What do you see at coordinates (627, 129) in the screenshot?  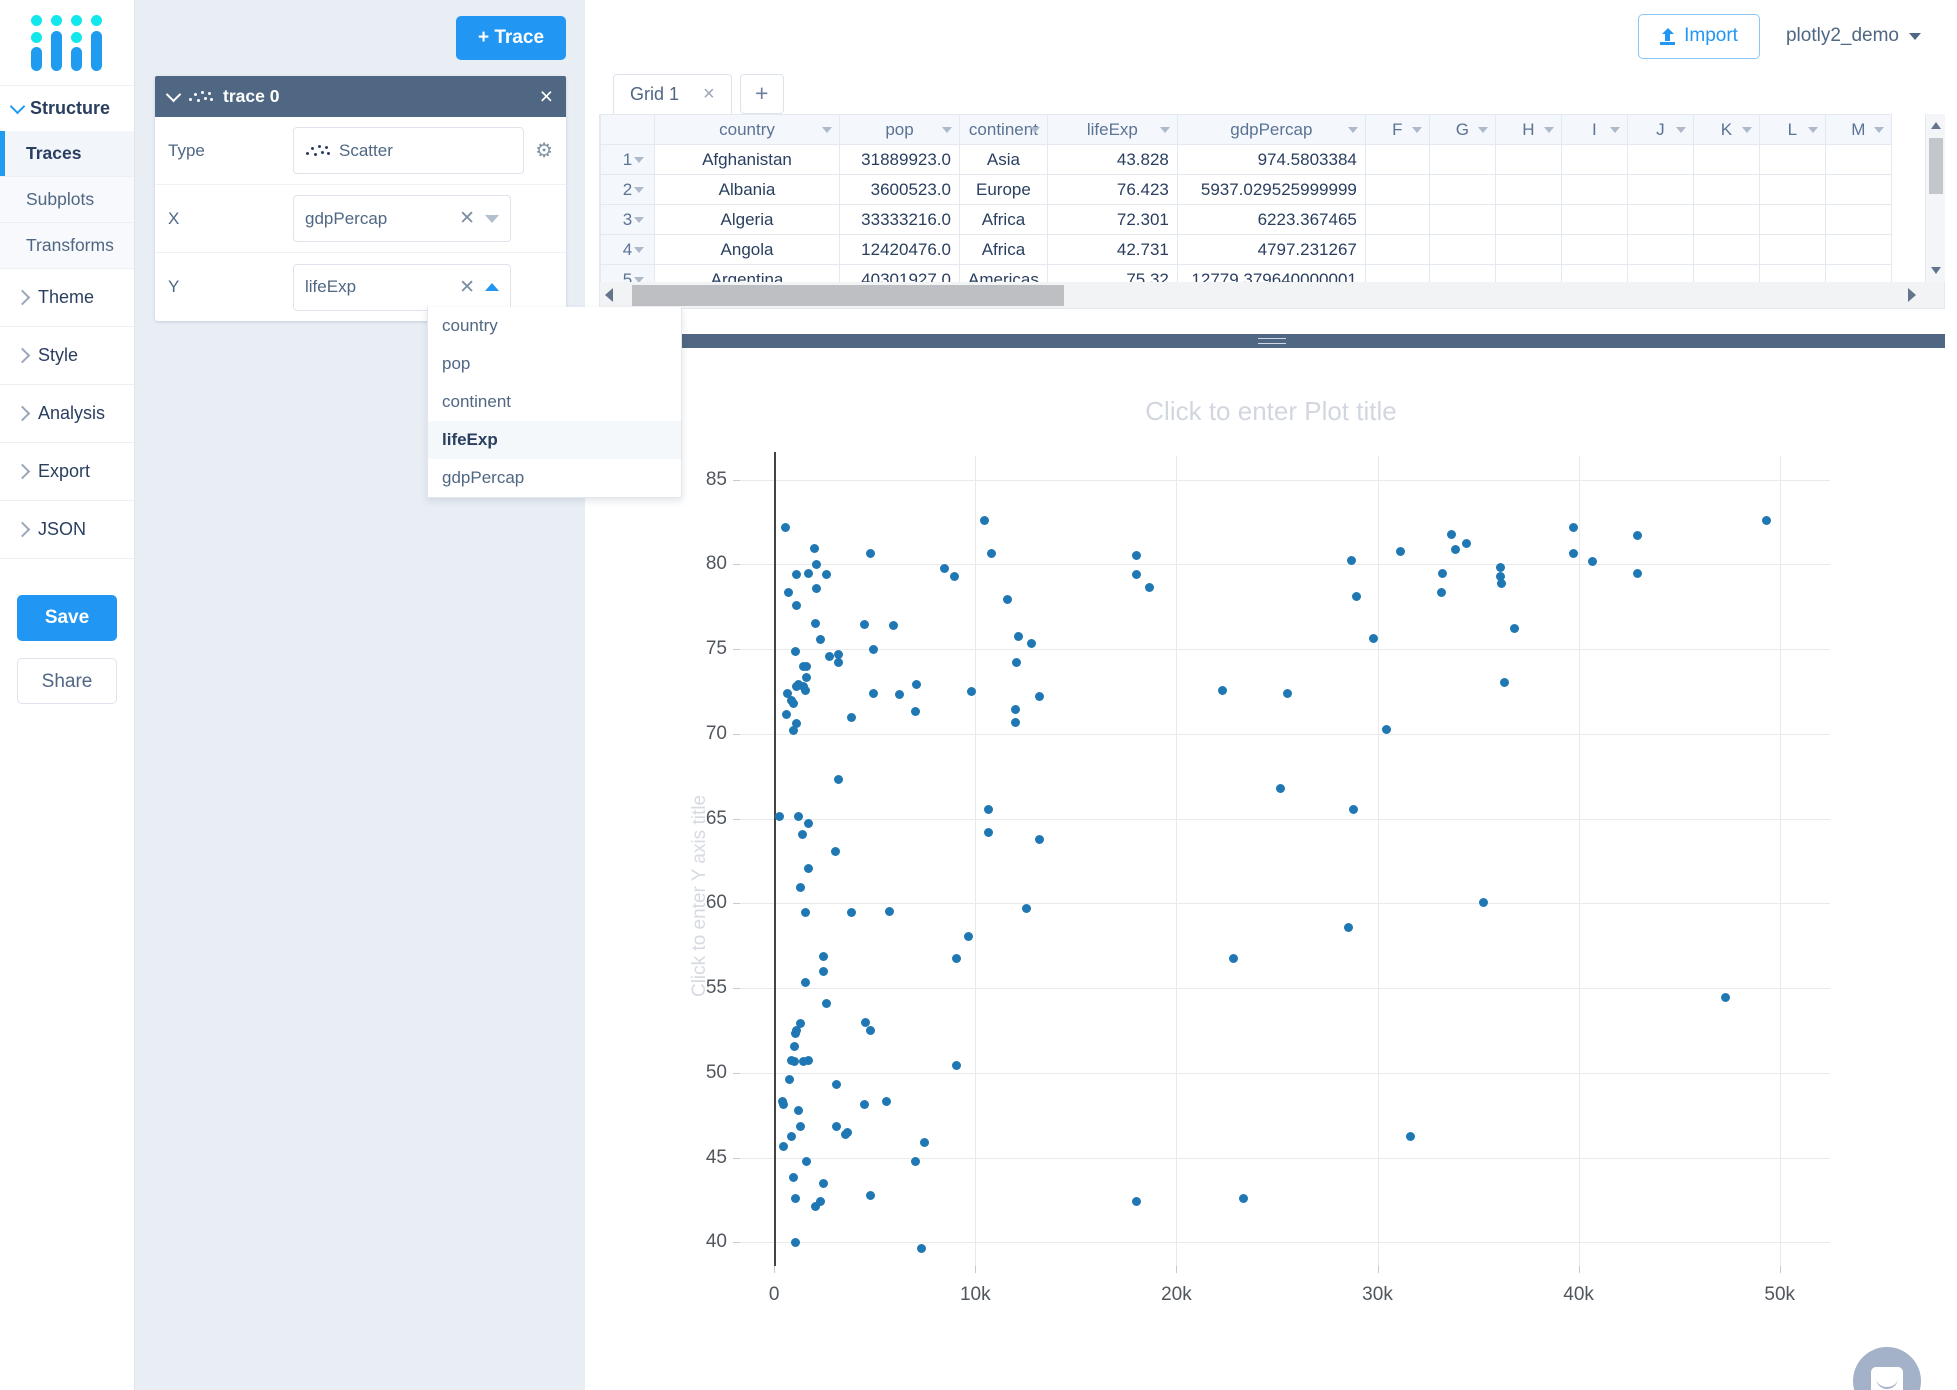 I see `sheet-corner-cell` at bounding box center [627, 129].